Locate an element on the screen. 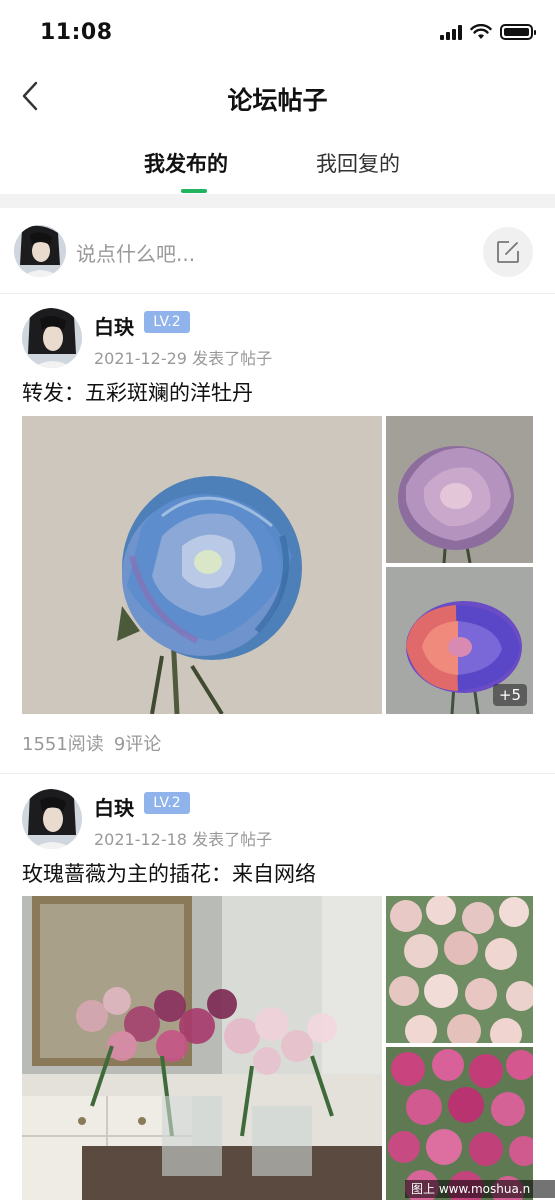  edit-icon is located at coordinates (508, 252).